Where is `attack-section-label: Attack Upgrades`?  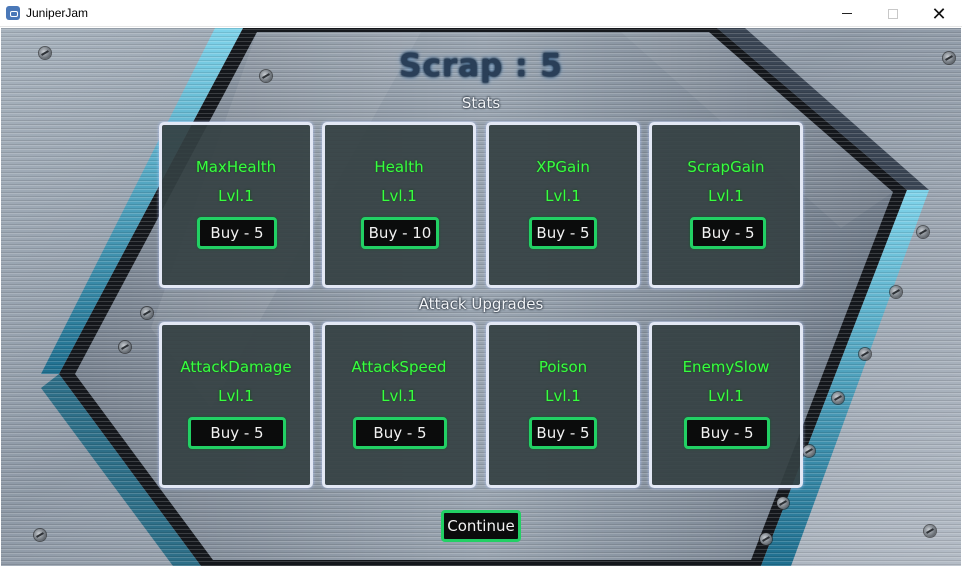
attack-section-label: Attack Upgrades is located at coordinates (481, 304).